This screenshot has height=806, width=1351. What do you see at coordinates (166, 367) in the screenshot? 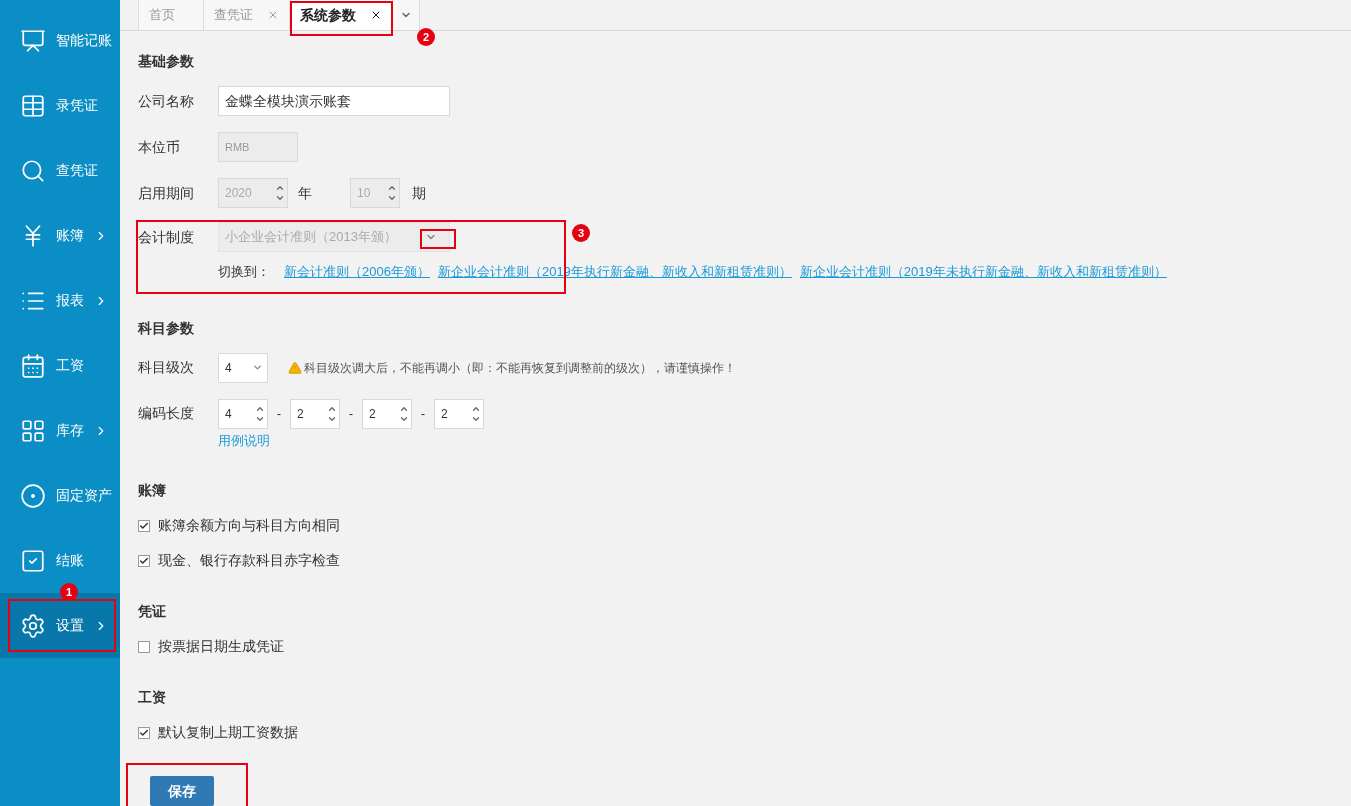
I see `field-label: 科目级次` at bounding box center [166, 367].